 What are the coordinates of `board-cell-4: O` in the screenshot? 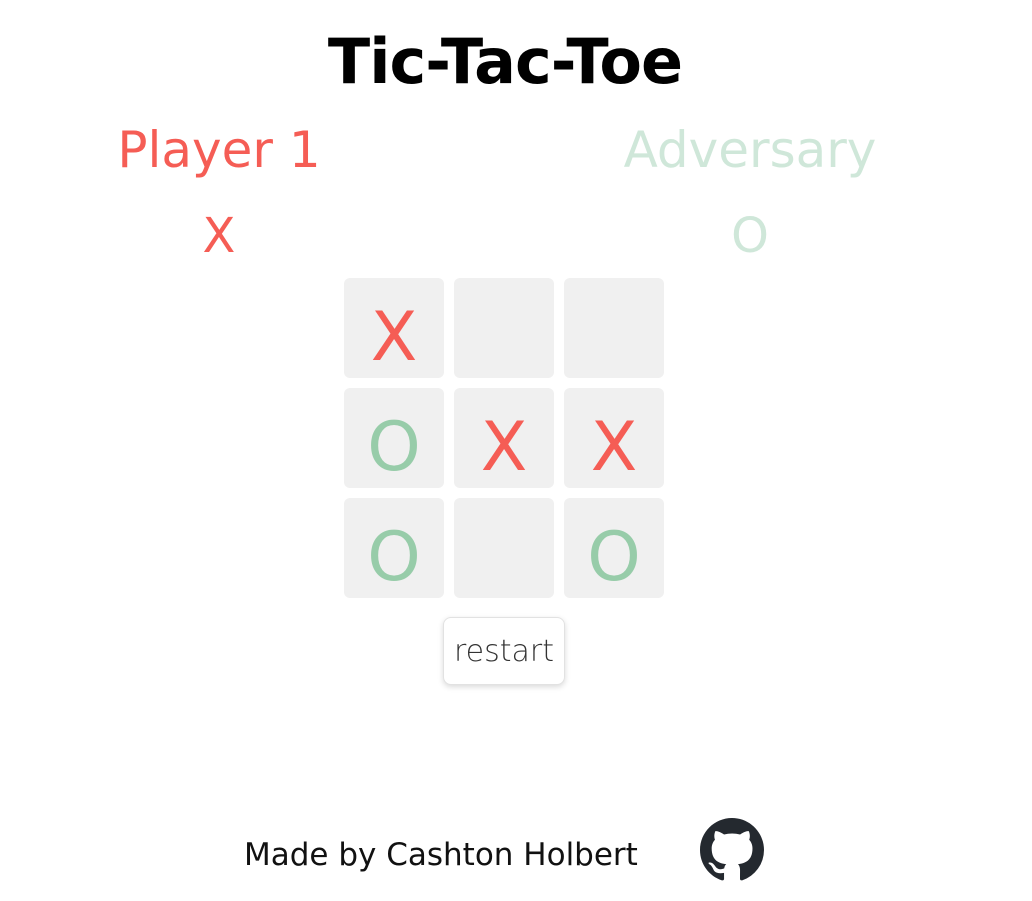 It's located at (394, 438).